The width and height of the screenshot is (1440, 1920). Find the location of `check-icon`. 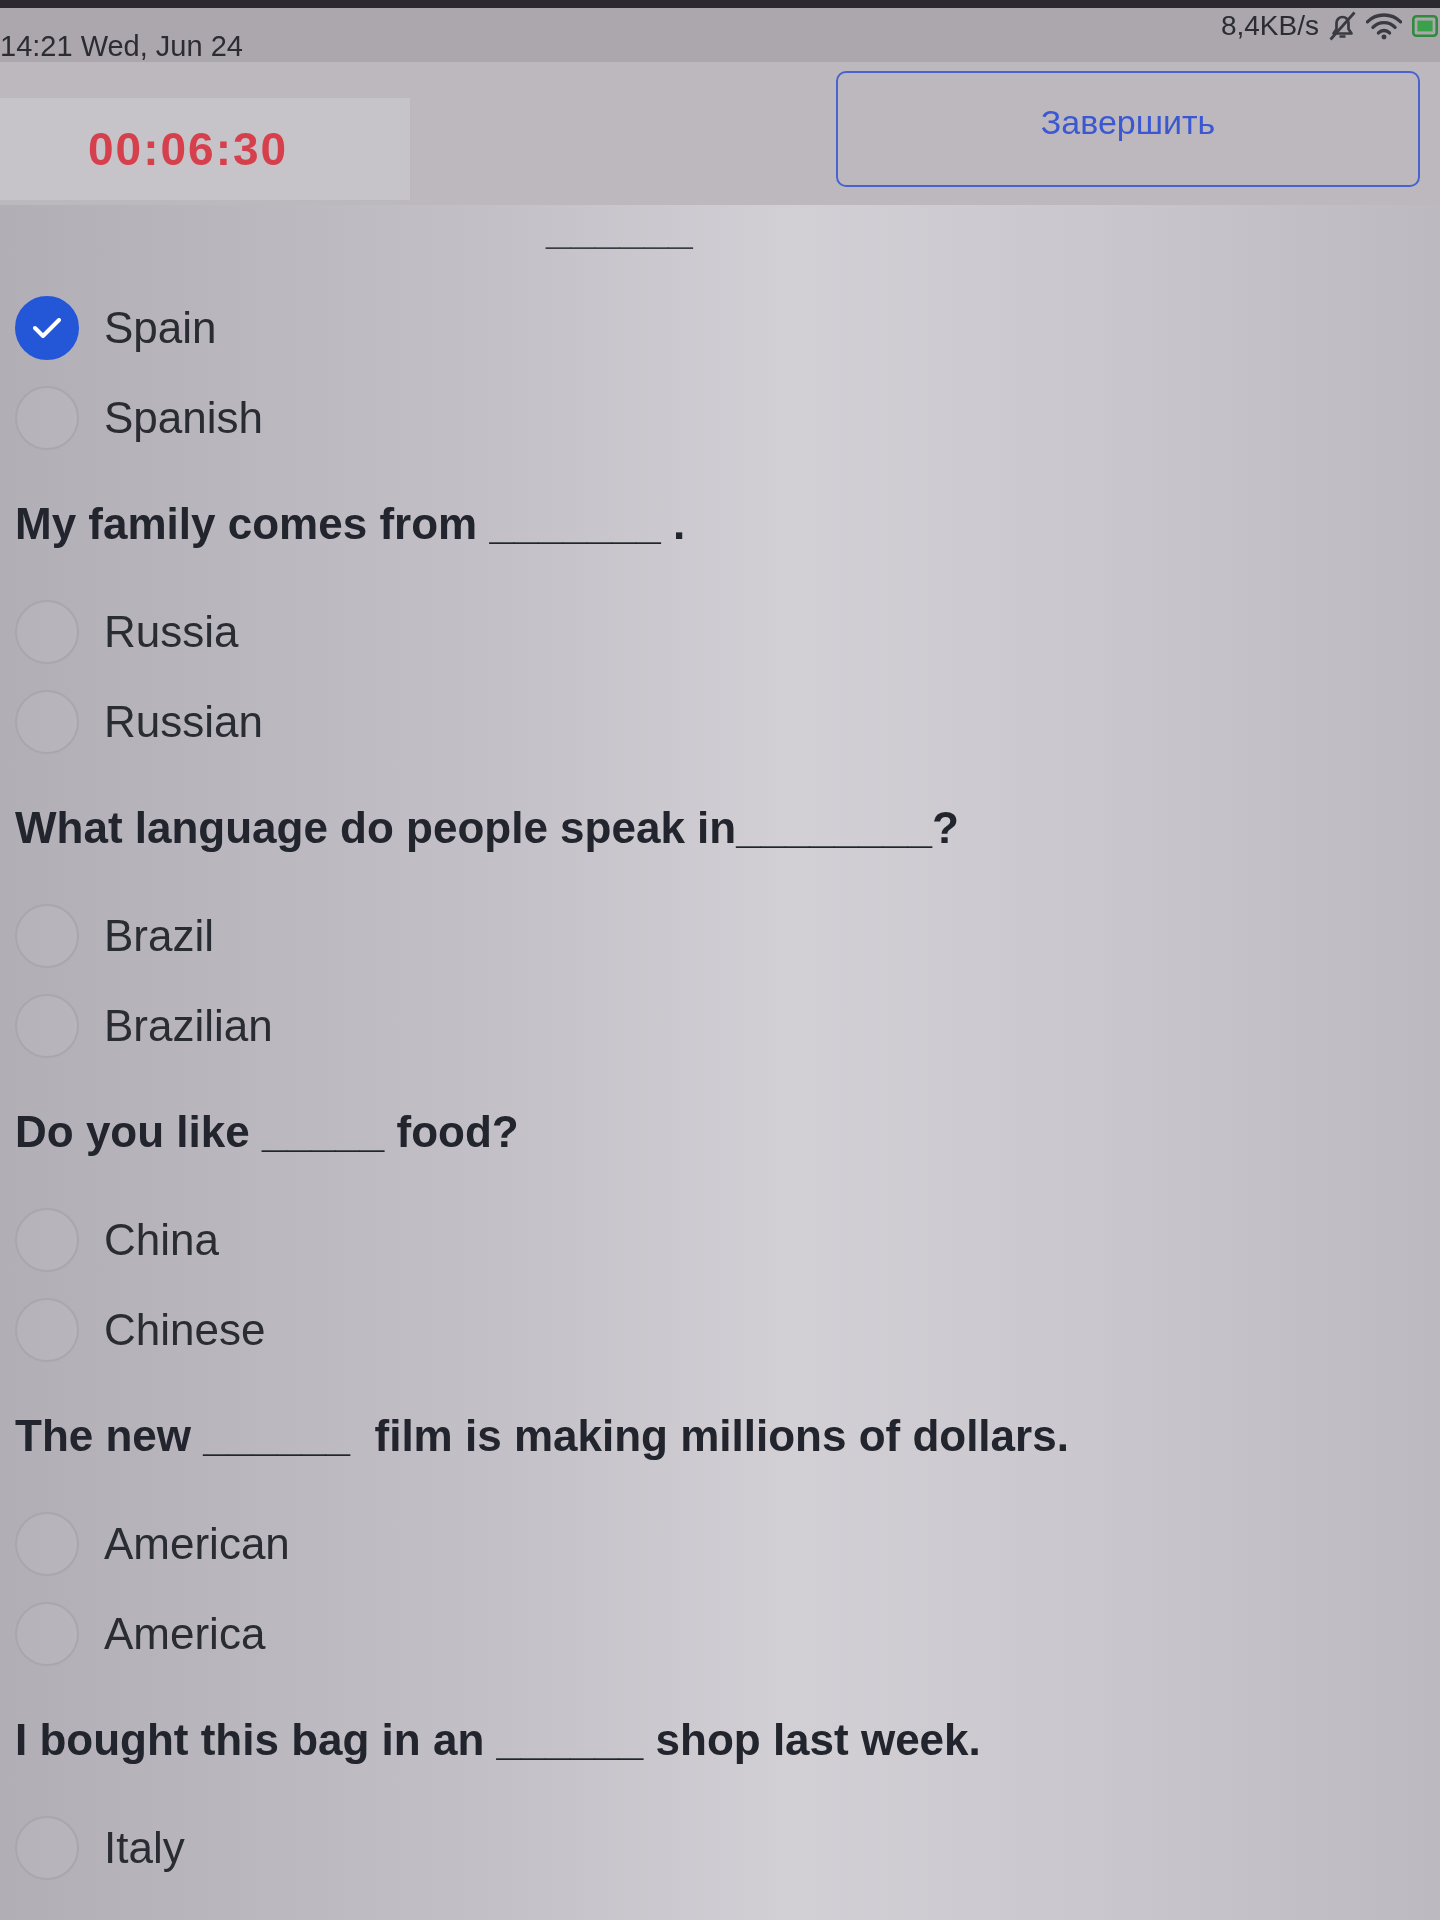

check-icon is located at coordinates (47, 328).